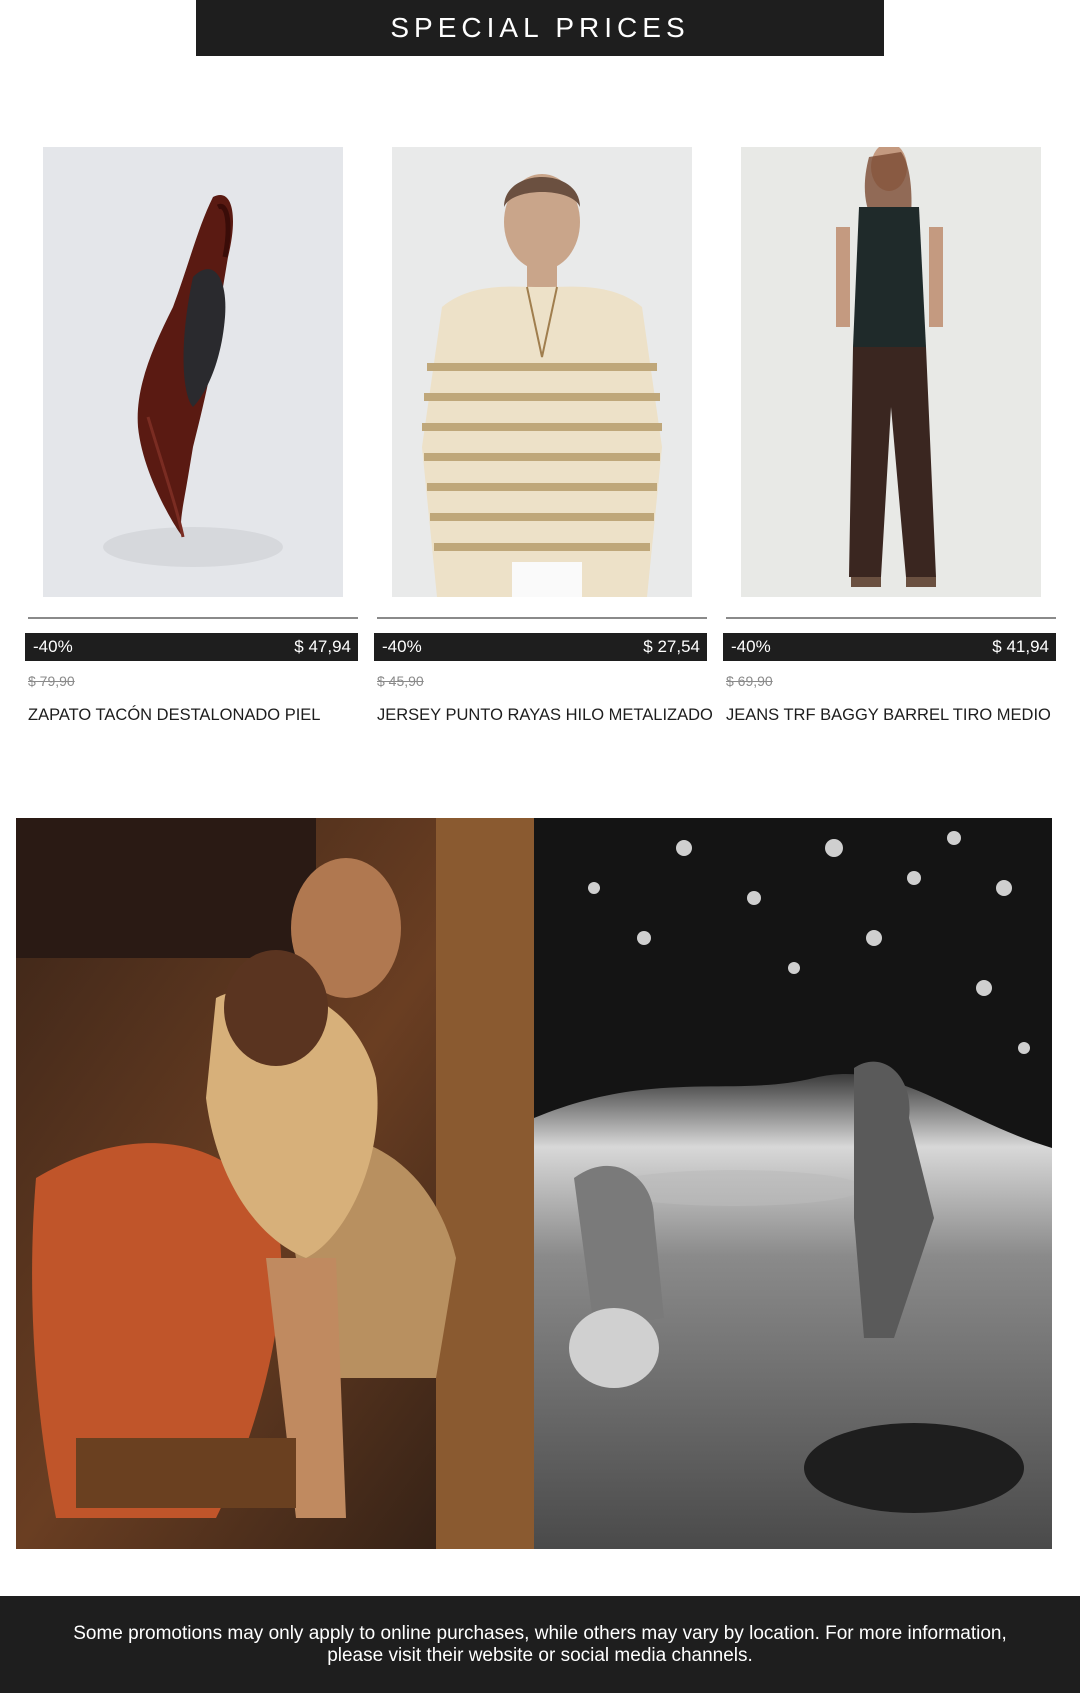 The height and width of the screenshot is (1693, 1080). I want to click on special-prices-banner: SPECIAL PRICES, so click(540, 28).